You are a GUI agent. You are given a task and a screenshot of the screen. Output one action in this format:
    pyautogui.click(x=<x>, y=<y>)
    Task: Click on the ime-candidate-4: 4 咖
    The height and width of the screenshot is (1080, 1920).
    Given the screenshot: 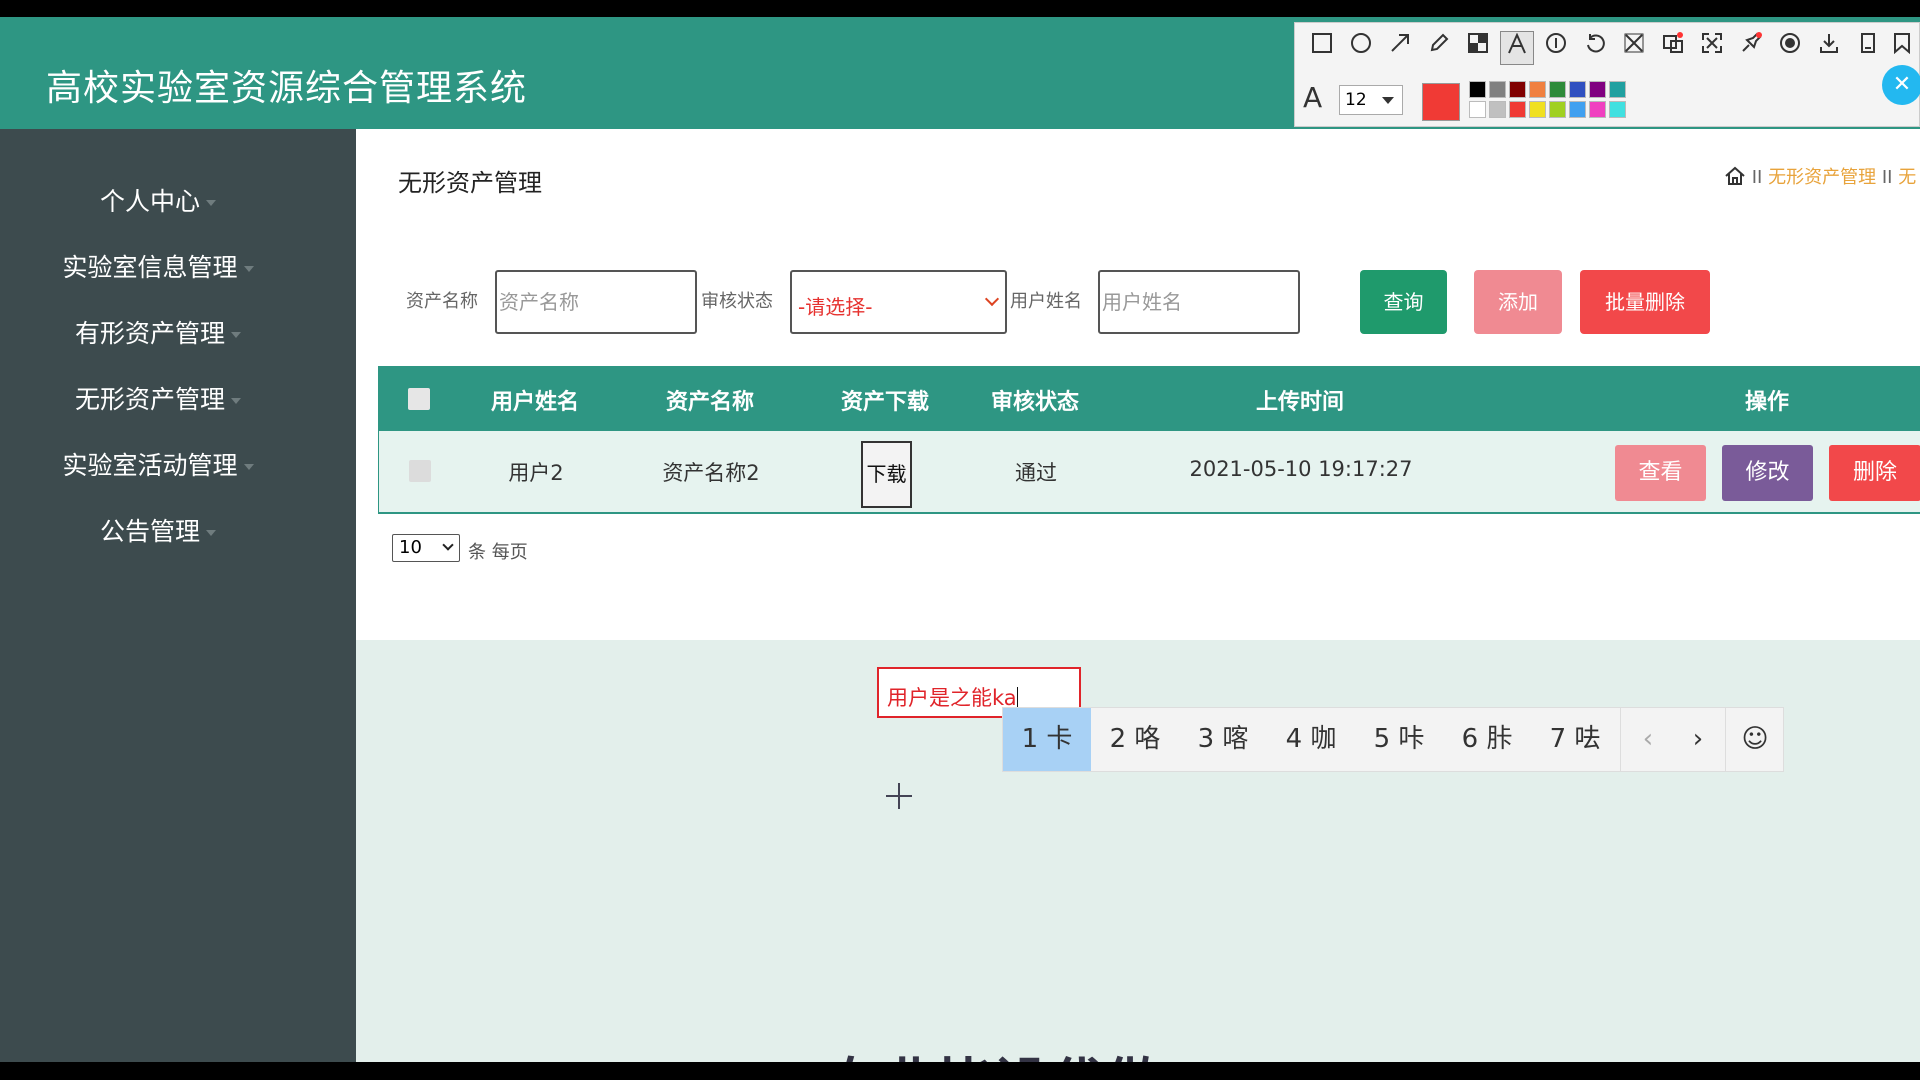 What is the action you would take?
    pyautogui.click(x=1311, y=739)
    